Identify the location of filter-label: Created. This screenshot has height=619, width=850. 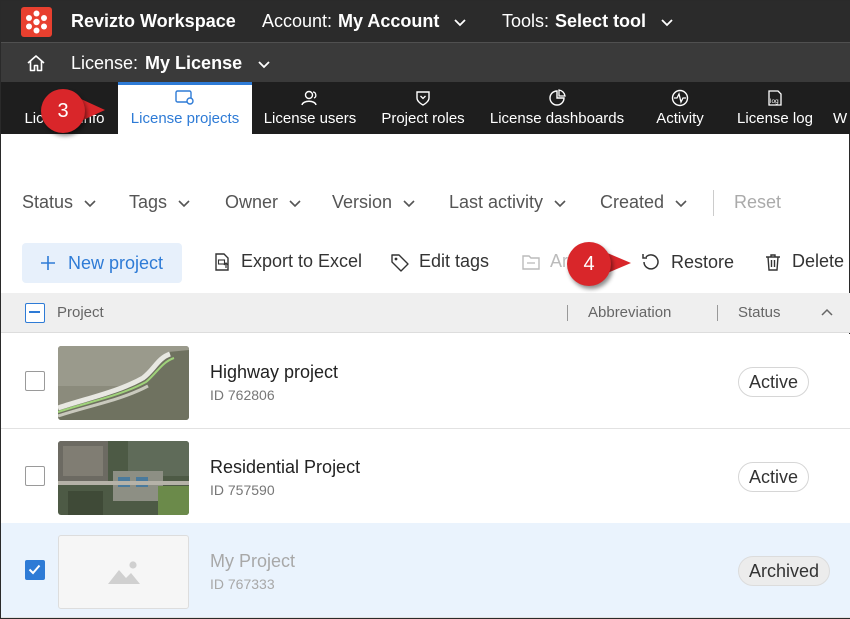
(632, 202).